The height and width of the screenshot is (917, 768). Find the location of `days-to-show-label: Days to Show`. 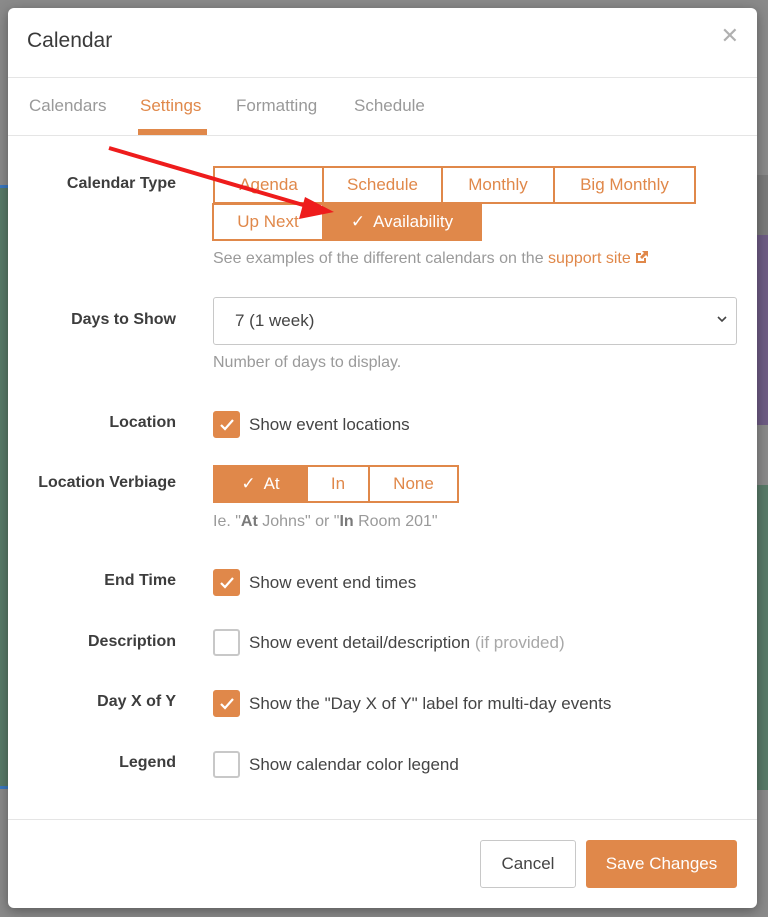

days-to-show-label: Days to Show is located at coordinates (123, 319).